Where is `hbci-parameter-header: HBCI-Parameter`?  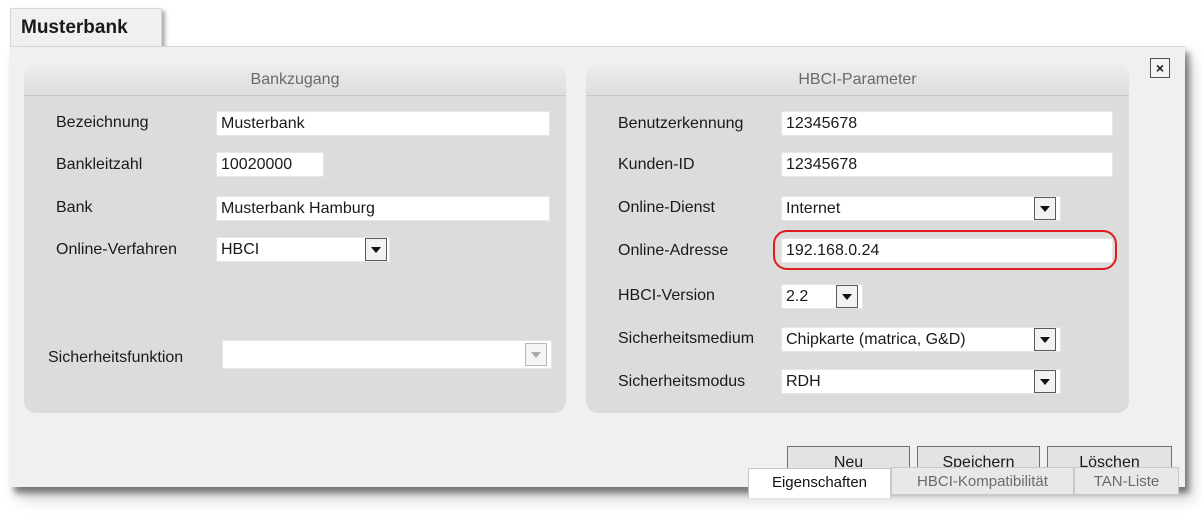
hbci-parameter-header: HBCI-Parameter is located at coordinates (857, 80).